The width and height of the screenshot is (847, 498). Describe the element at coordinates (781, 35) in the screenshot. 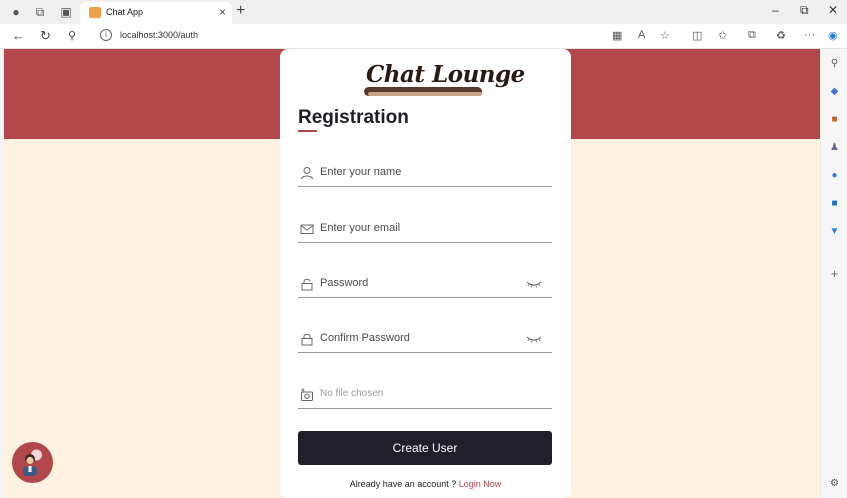

I see `extensions-icon: ♻` at that location.